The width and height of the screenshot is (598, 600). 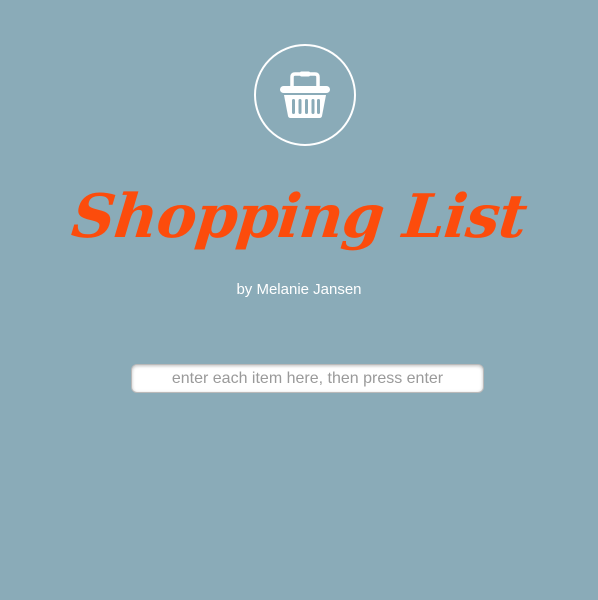 What do you see at coordinates (299, 217) in the screenshot?
I see `page-title: Shopping List` at bounding box center [299, 217].